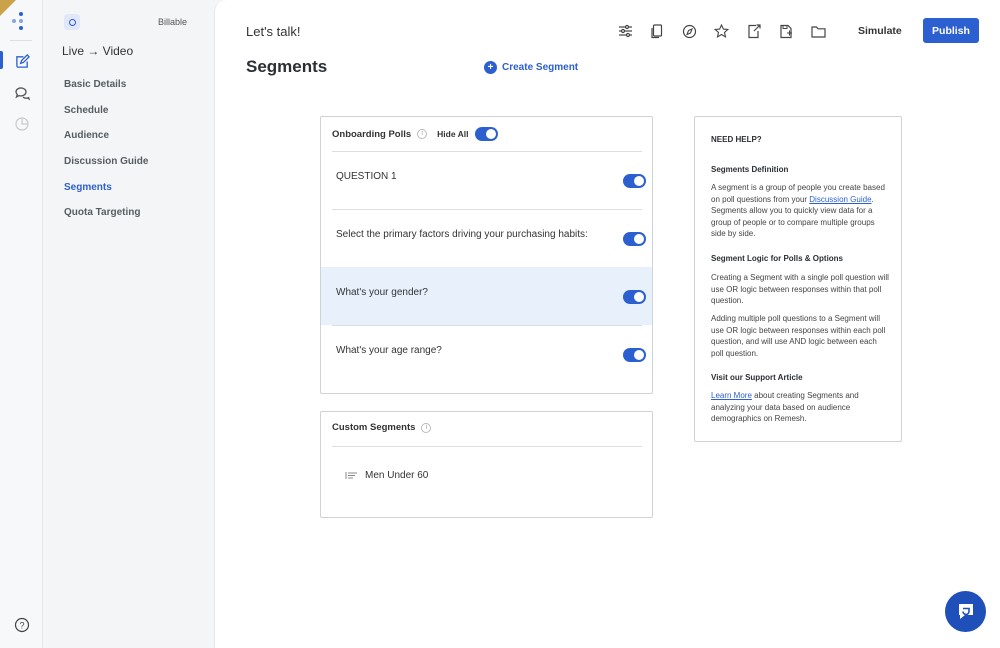 The width and height of the screenshot is (1000, 648). I want to click on learn-more-link: Learn More, so click(731, 395).